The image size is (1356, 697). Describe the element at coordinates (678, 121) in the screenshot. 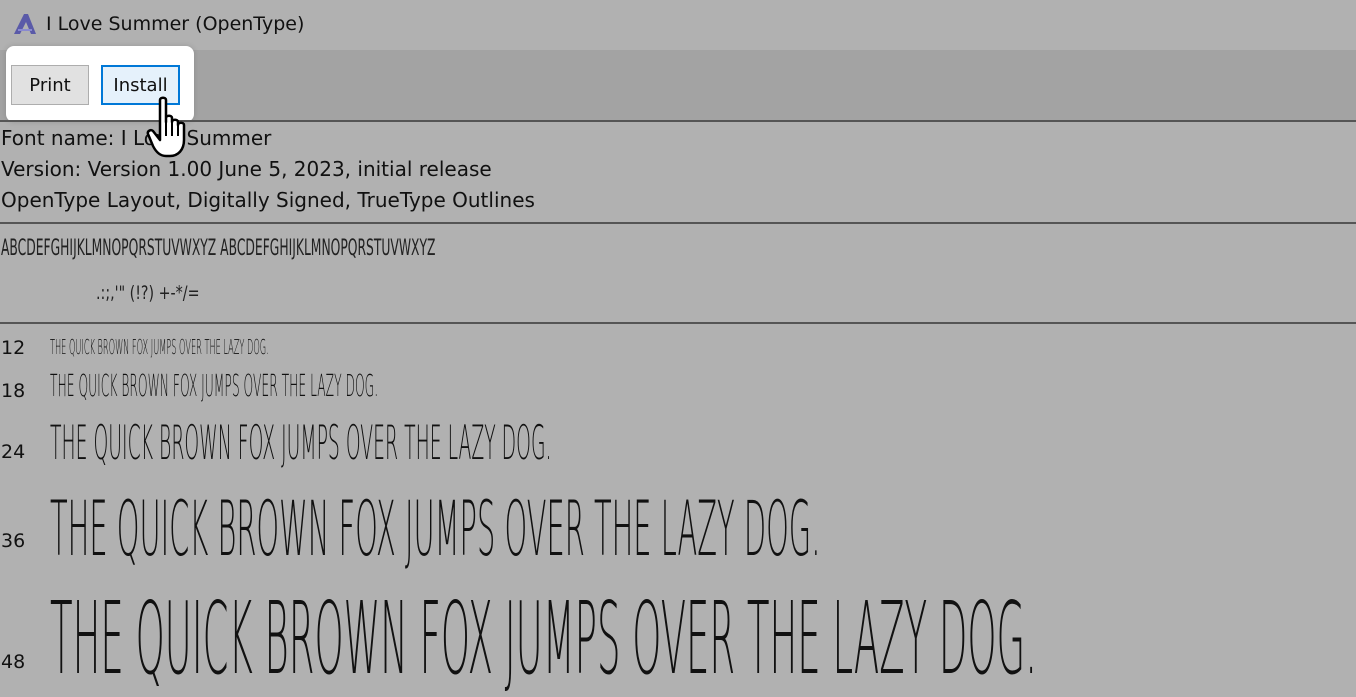

I see `toolbar-divider` at that location.